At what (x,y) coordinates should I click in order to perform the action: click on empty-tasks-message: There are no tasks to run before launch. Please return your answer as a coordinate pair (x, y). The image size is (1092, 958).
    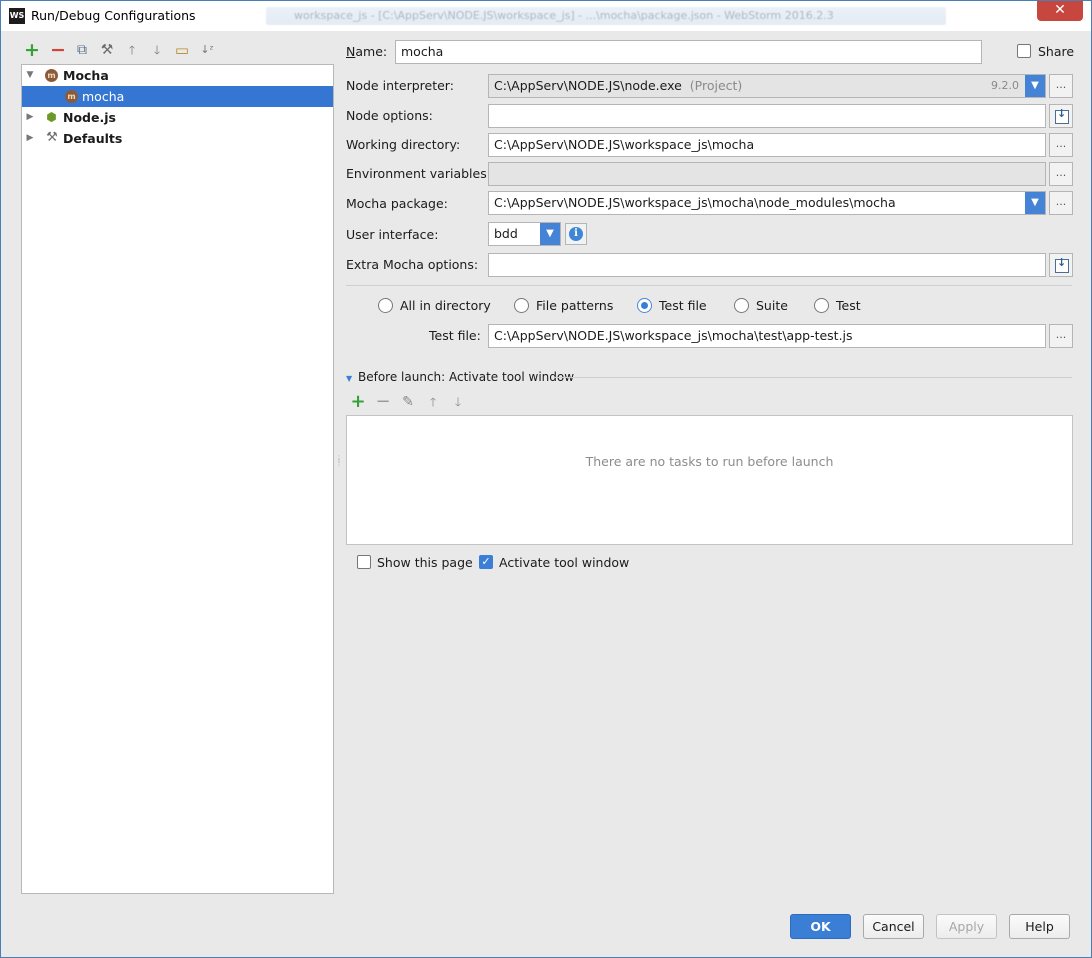
    Looking at the image, I should click on (709, 461).